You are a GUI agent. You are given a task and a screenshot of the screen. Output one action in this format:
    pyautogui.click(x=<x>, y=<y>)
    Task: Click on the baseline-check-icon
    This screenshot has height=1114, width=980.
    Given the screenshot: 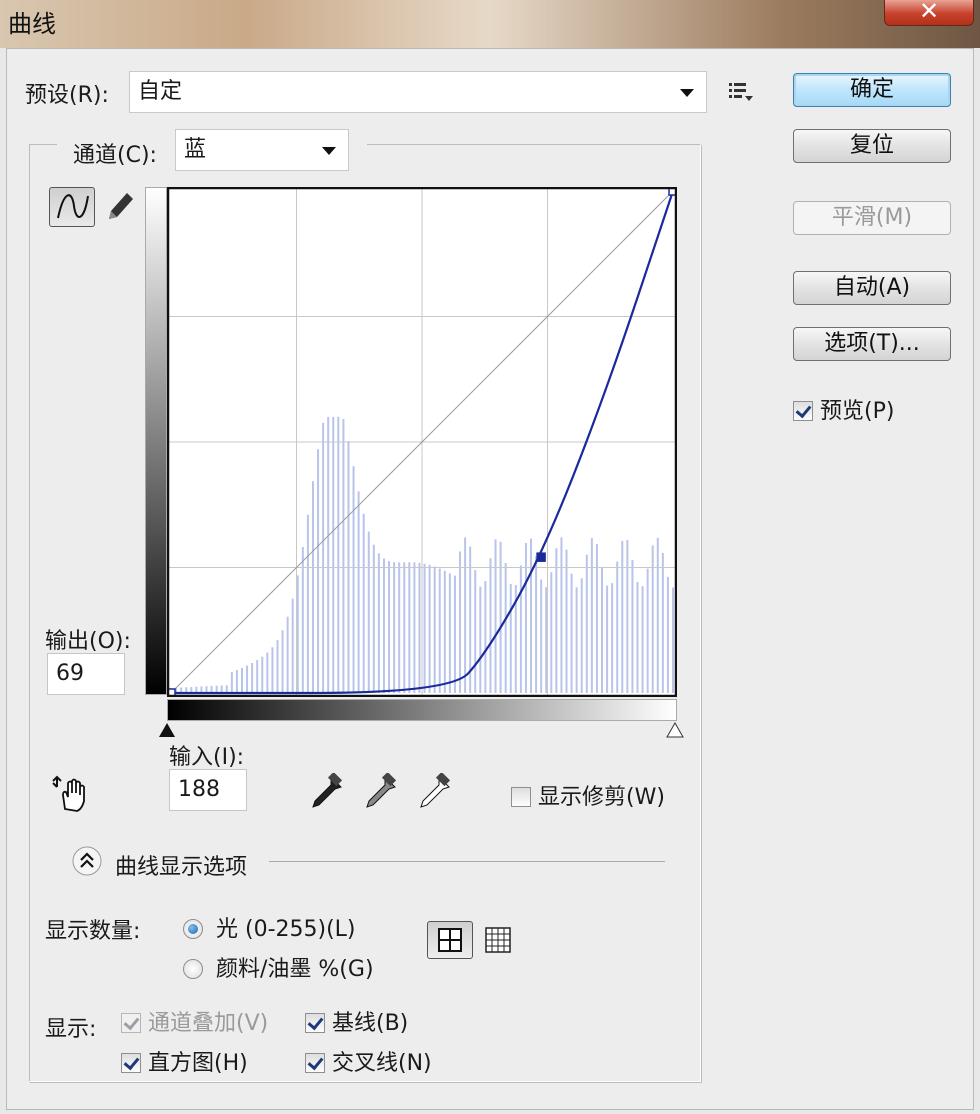 What is the action you would take?
    pyautogui.click(x=315, y=1023)
    